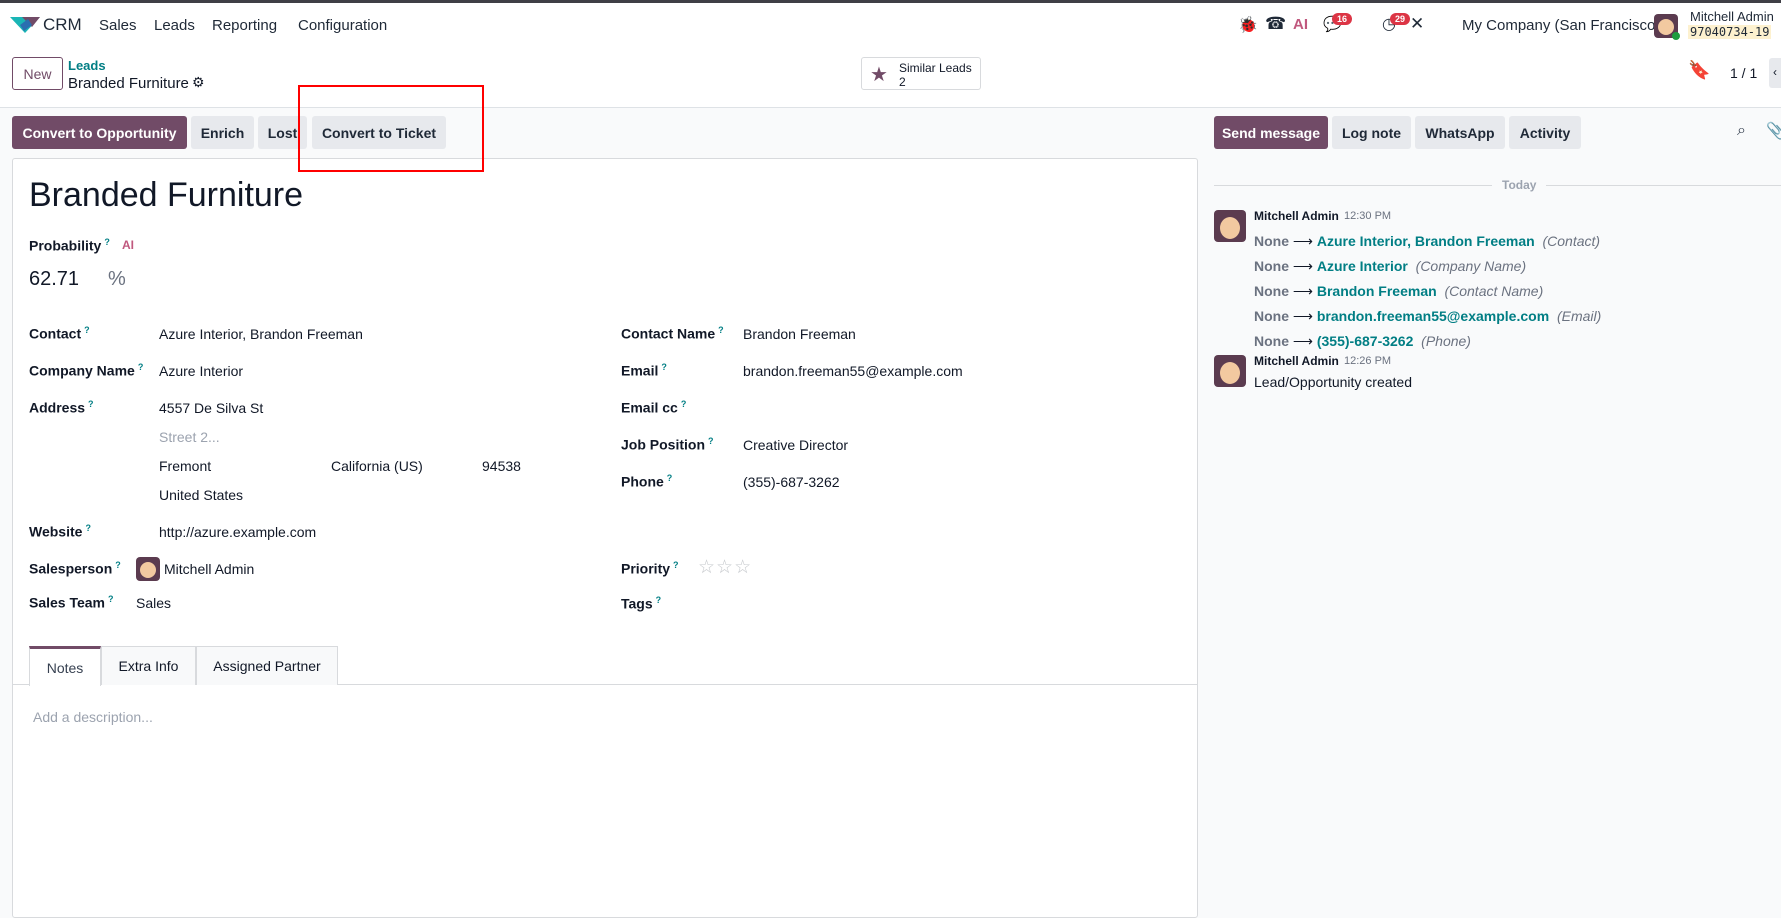  What do you see at coordinates (1371, 132) in the screenshot?
I see `log-note-button: Log note` at bounding box center [1371, 132].